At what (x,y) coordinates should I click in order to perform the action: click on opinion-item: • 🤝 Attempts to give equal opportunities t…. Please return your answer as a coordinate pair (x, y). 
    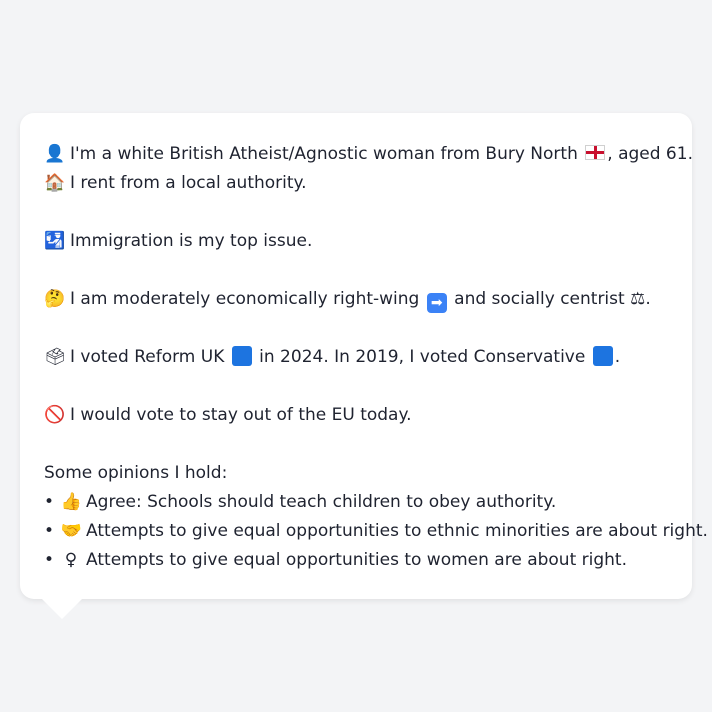
    Looking at the image, I should click on (376, 531).